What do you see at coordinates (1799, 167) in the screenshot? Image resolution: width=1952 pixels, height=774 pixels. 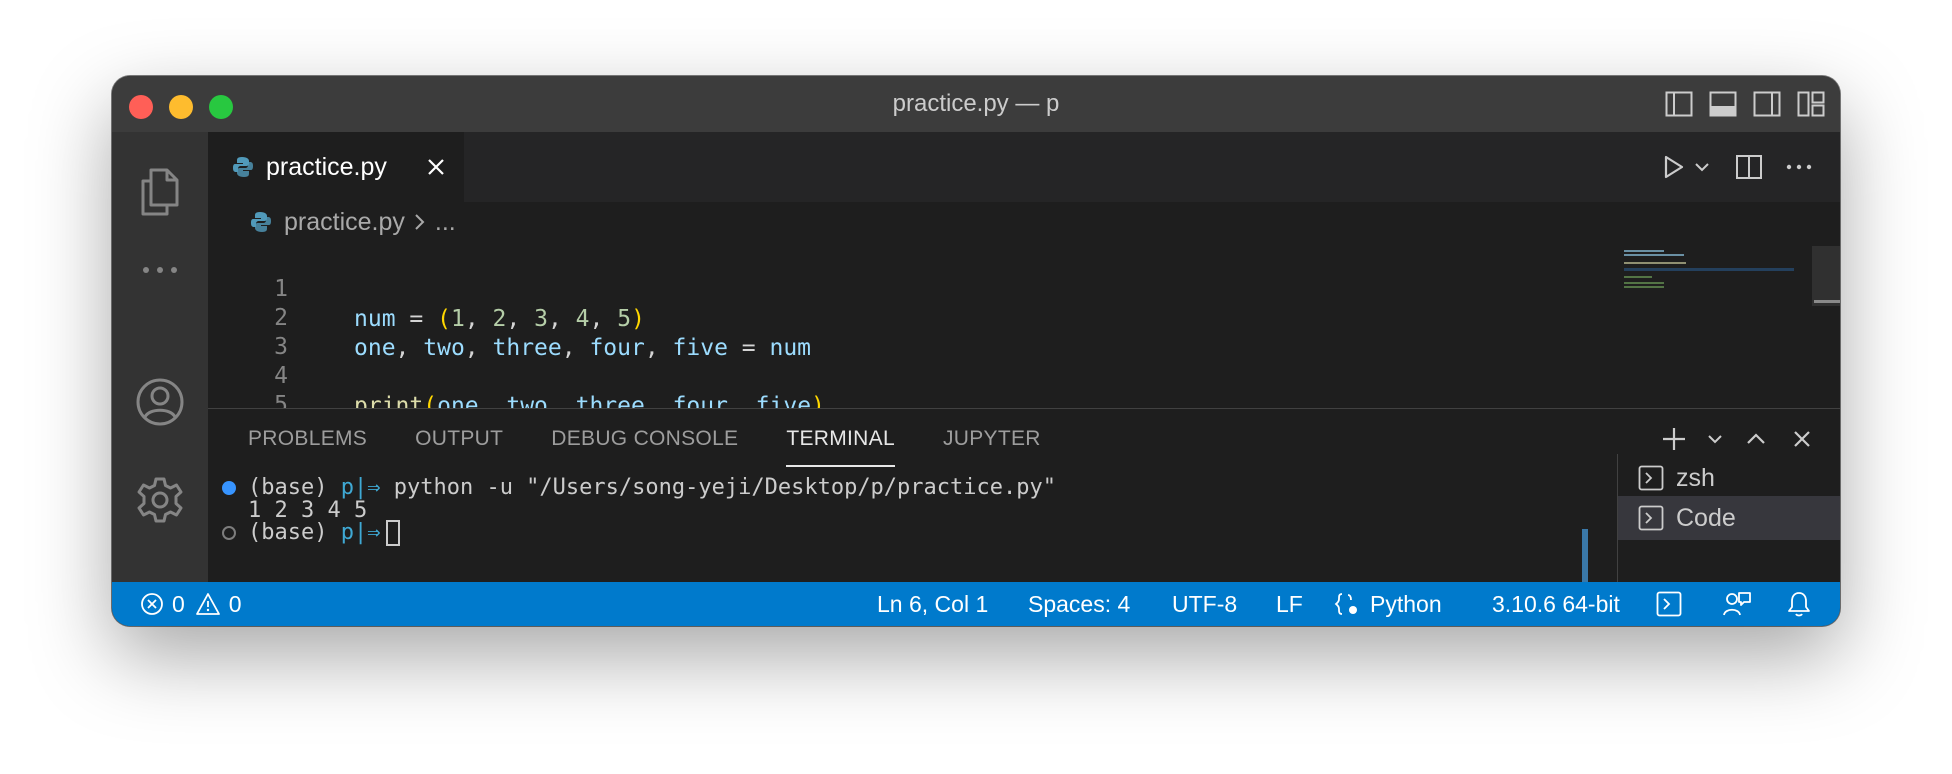 I see `more-actions-icon` at bounding box center [1799, 167].